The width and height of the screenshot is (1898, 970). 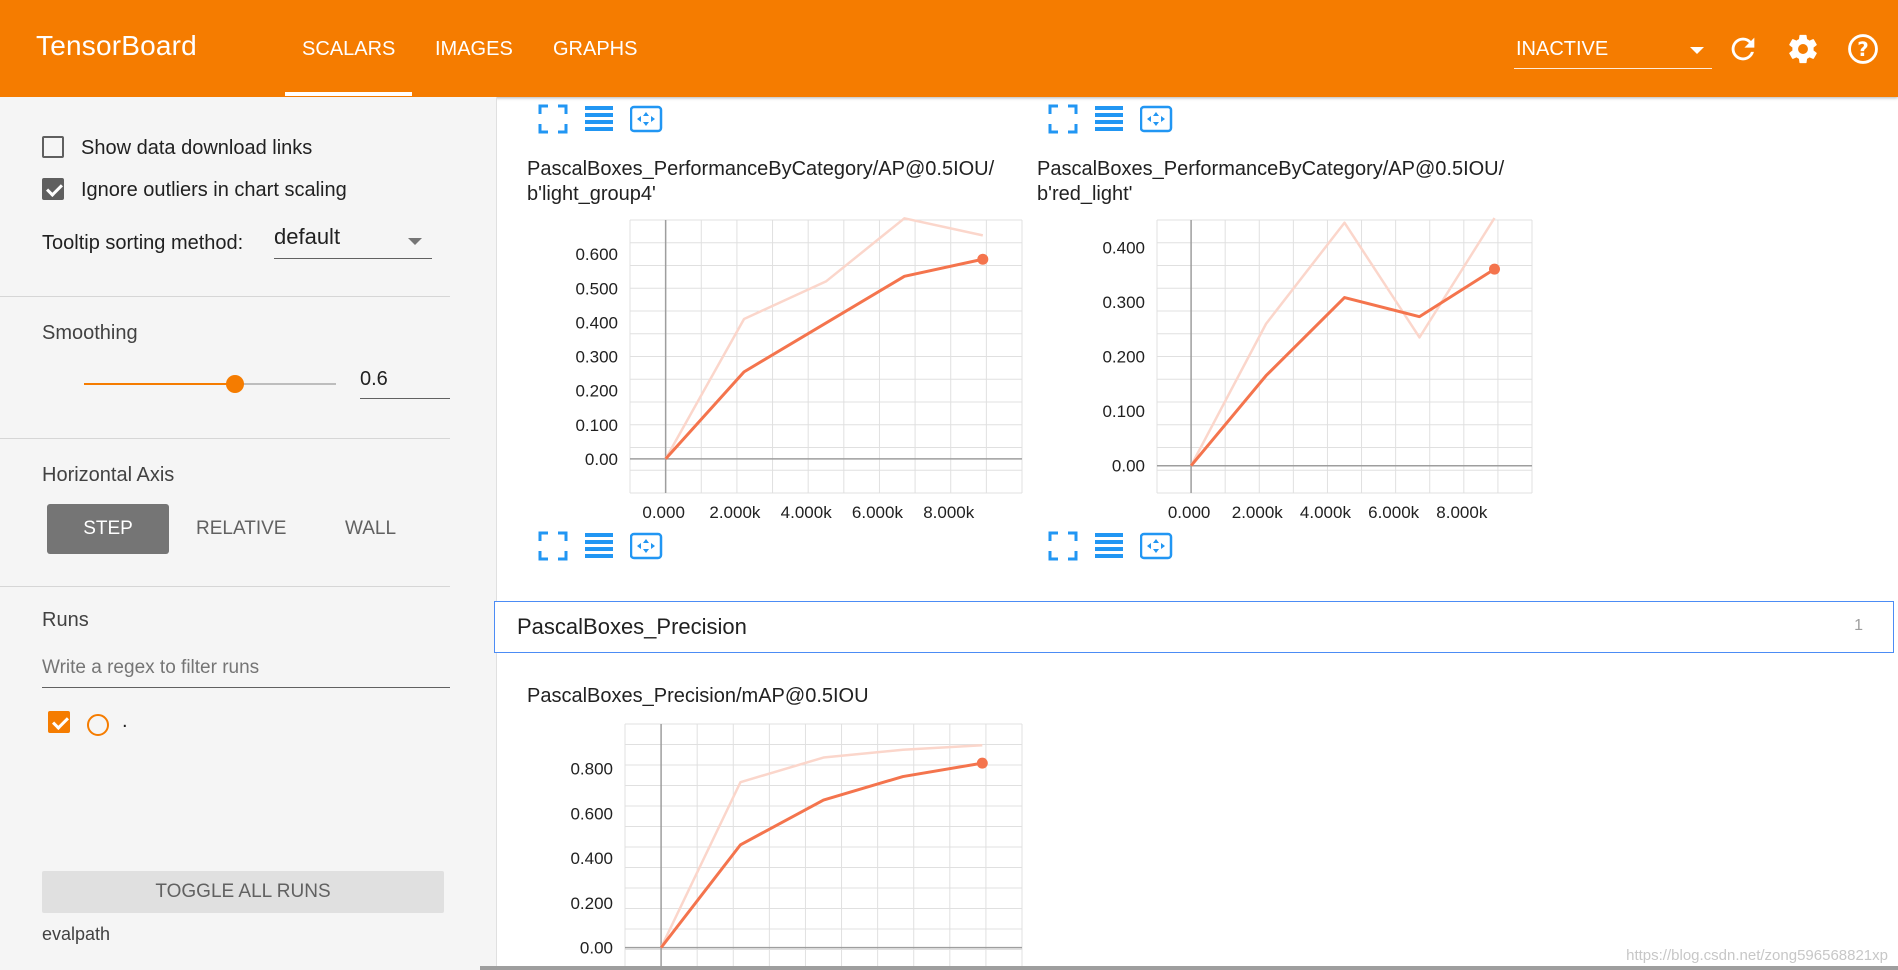 What do you see at coordinates (596, 288) in the screenshot?
I see `y-tick-label: 0.500` at bounding box center [596, 288].